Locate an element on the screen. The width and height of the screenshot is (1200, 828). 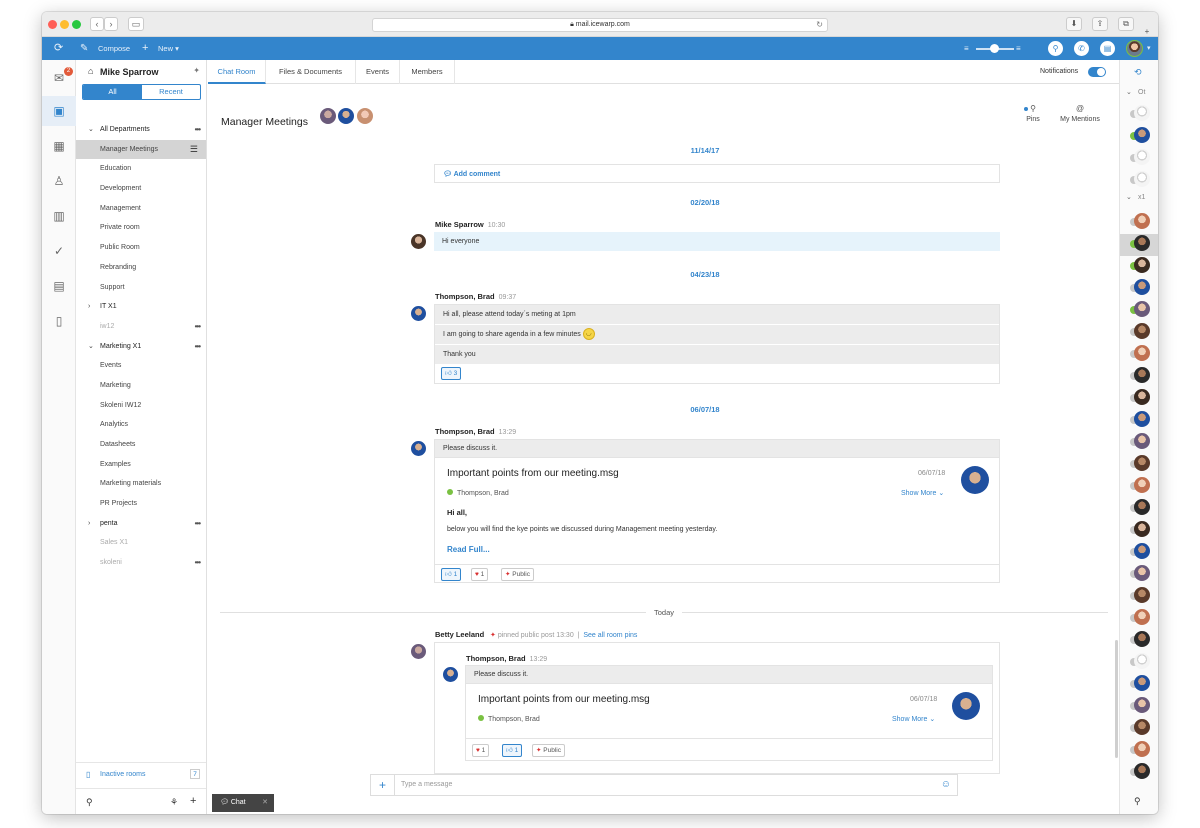
close-icon: ✕ is located at coordinates (265, 803).